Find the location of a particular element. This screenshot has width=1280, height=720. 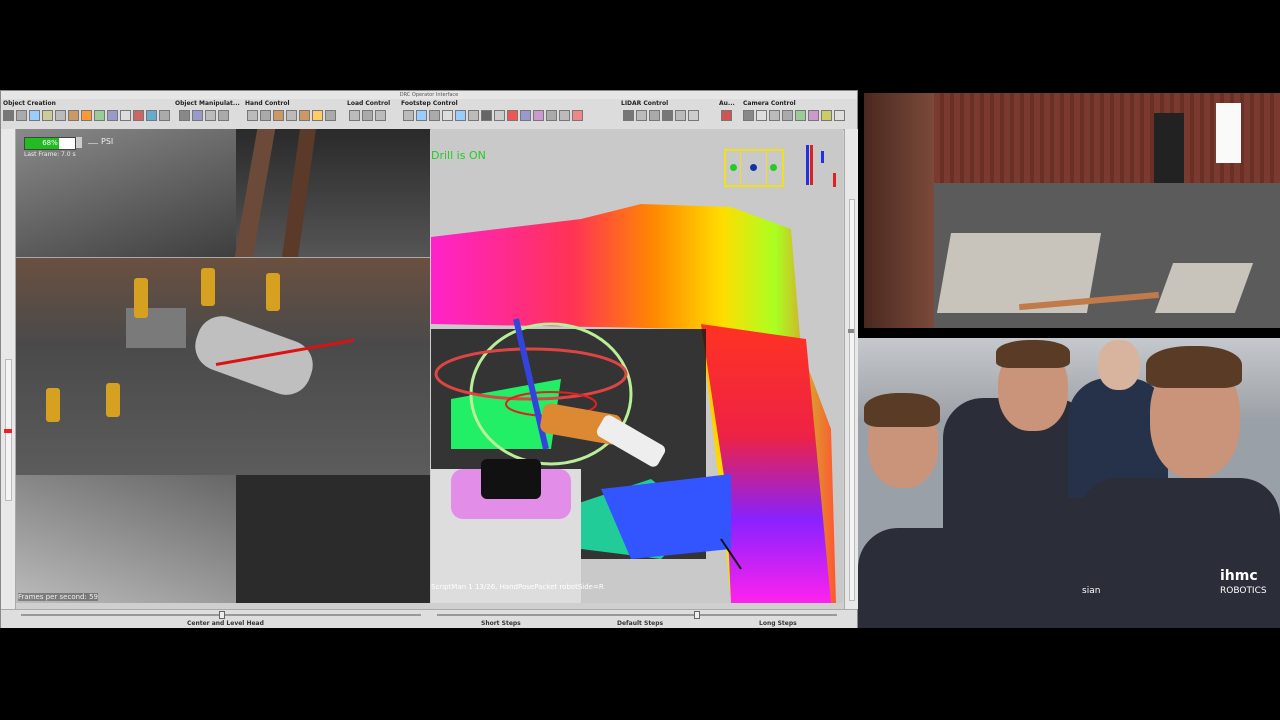

lower-left-camera-image is located at coordinates (126, 539).